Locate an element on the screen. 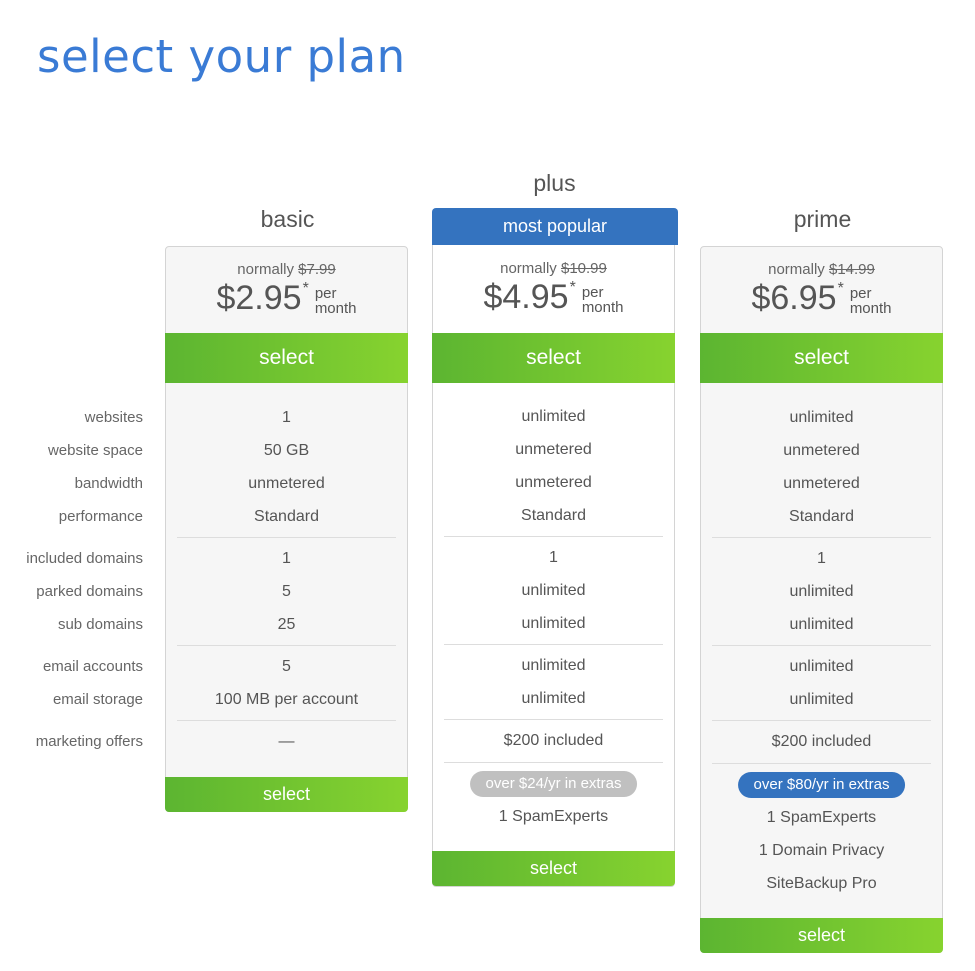  select-button-prime-top: select is located at coordinates (821, 358).